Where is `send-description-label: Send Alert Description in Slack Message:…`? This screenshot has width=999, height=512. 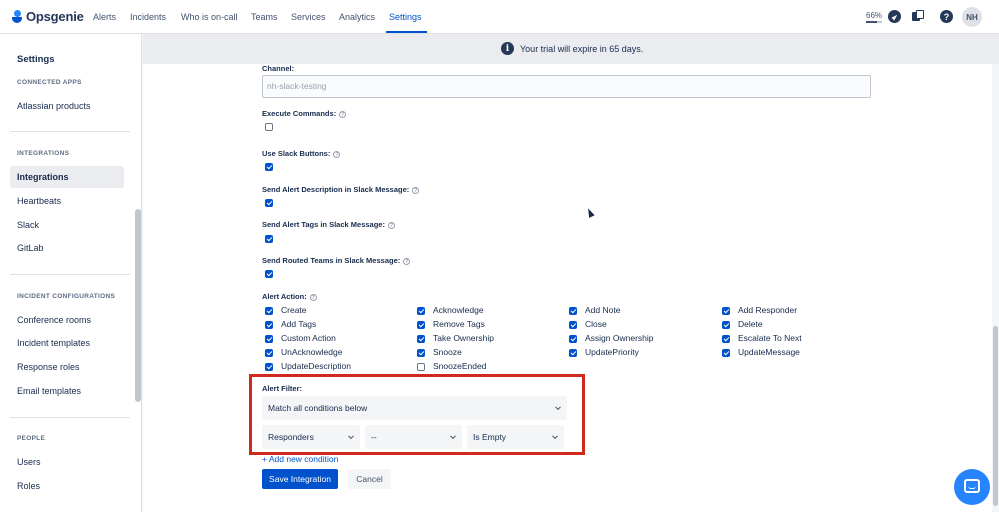 send-description-label: Send Alert Description in Slack Message:… is located at coordinates (341, 189).